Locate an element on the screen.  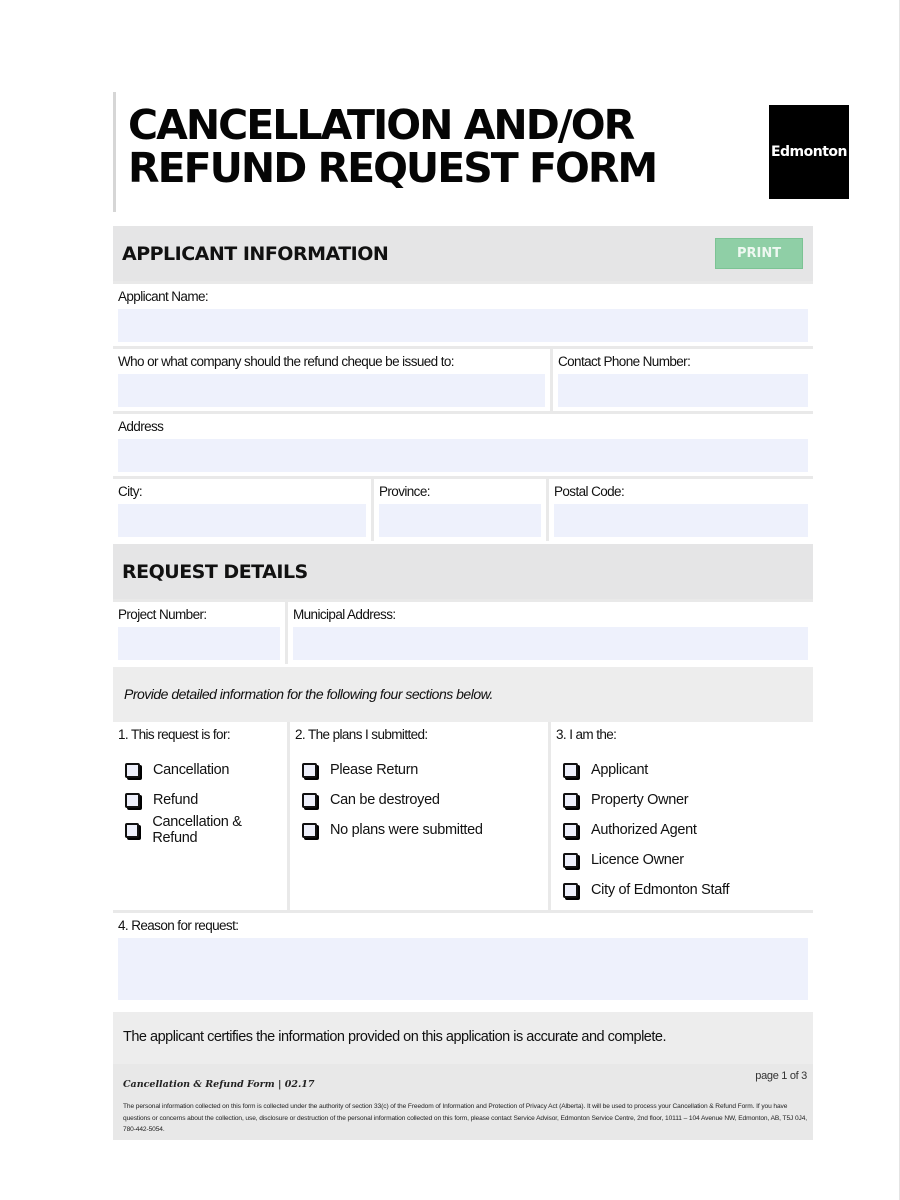
option-label: City of Edmonton Staff is located at coordinates (660, 890).